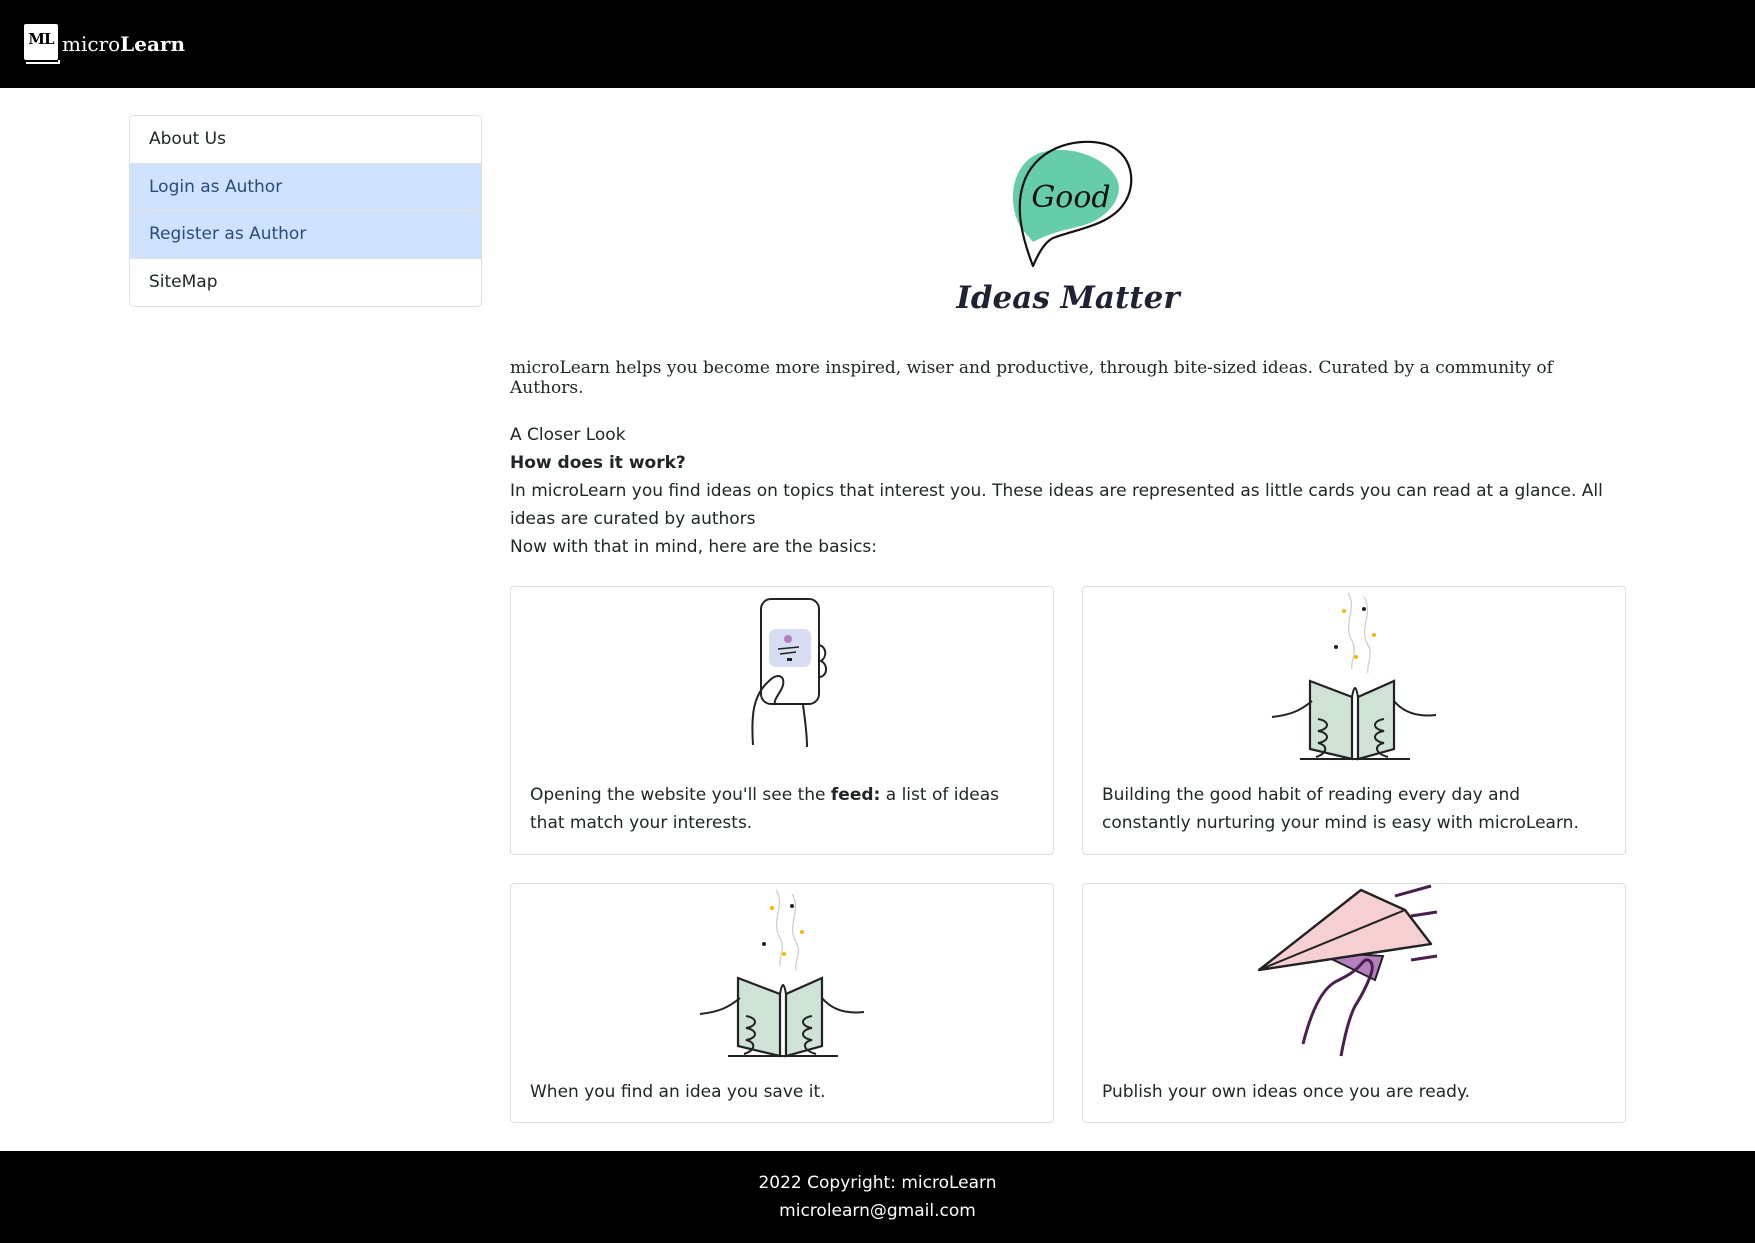 The width and height of the screenshot is (1755, 1243). What do you see at coordinates (598, 463) in the screenshot?
I see `section-heading: How does it work?` at bounding box center [598, 463].